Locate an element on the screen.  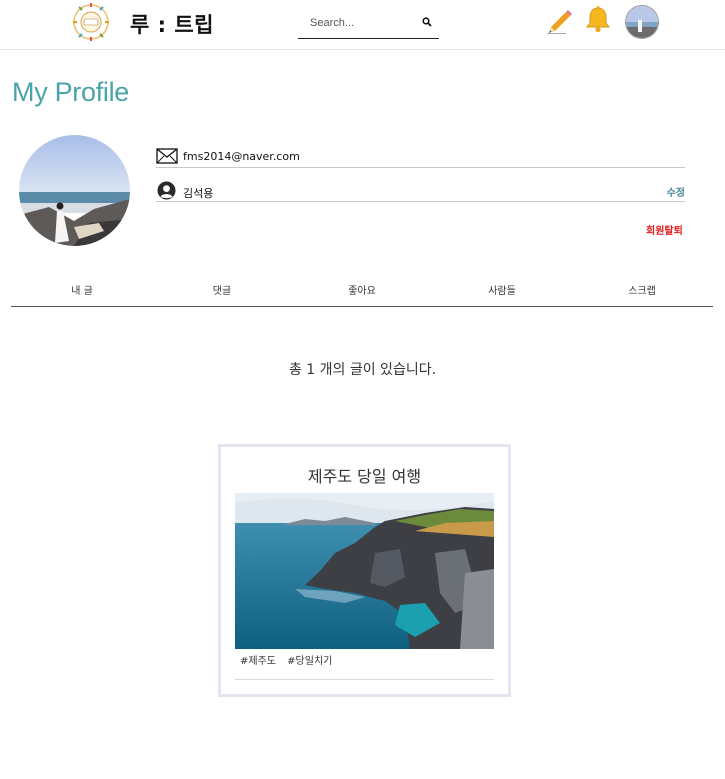
email-row: fms2014@naver.com is located at coordinates (420, 158).